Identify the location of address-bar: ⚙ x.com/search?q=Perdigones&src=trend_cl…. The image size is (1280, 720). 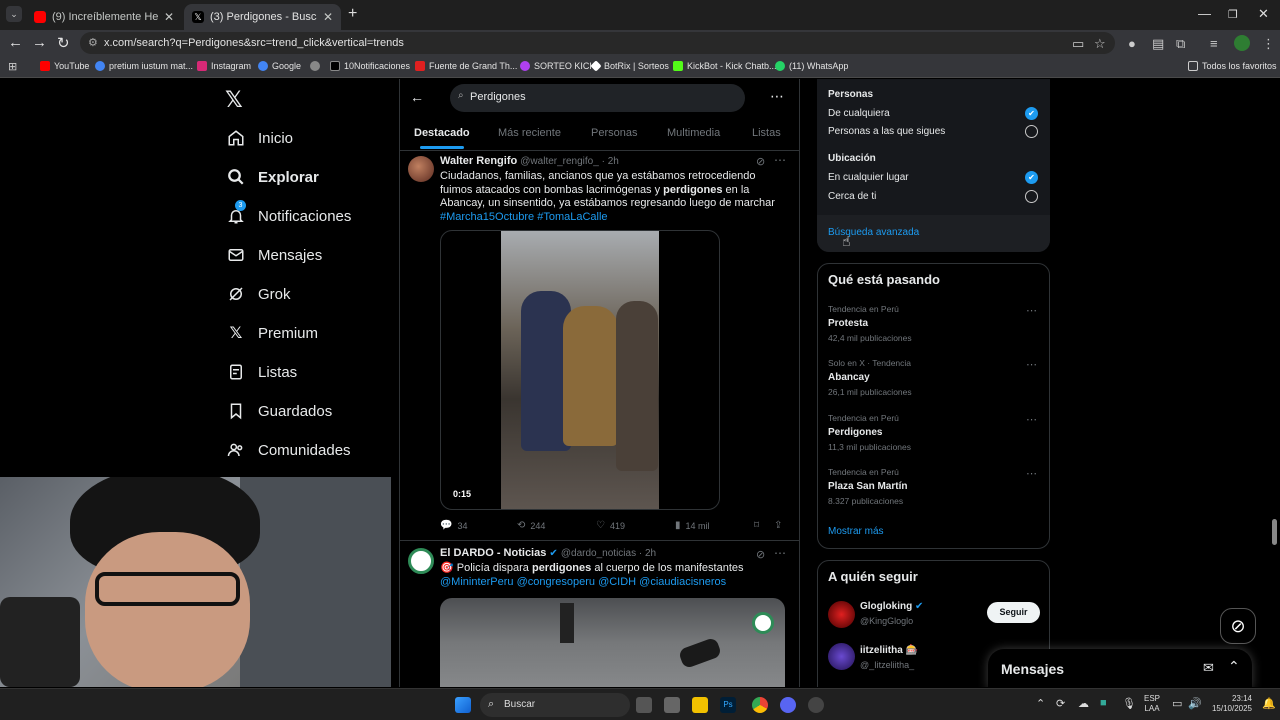
(597, 43).